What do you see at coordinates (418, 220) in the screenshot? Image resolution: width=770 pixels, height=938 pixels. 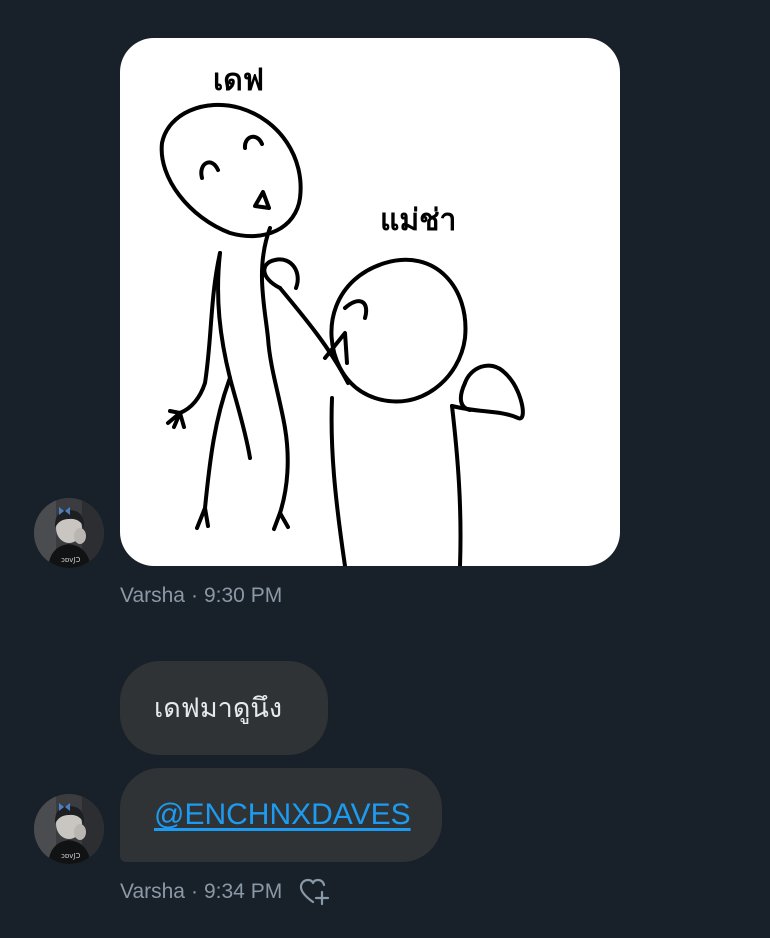 I see `meme-caption-right: แม่ช่า` at bounding box center [418, 220].